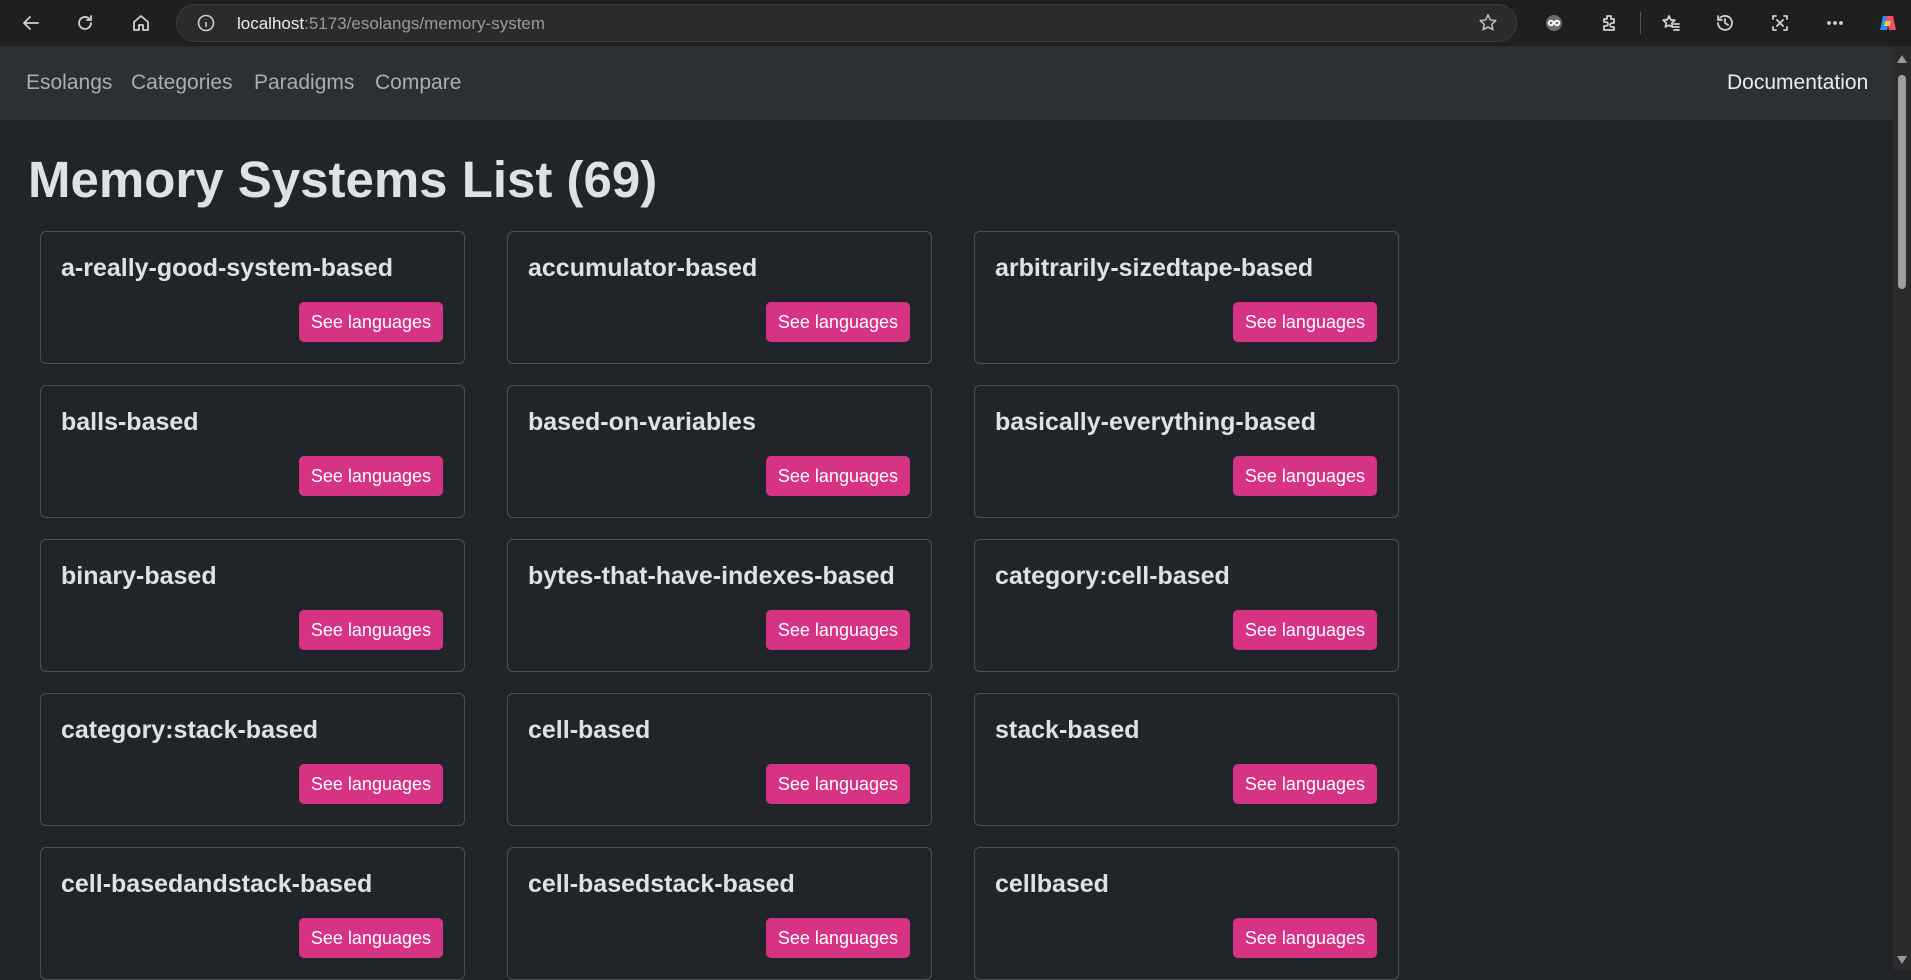  Describe the element at coordinates (1780, 23) in the screenshot. I see `screenshot-icon` at that location.